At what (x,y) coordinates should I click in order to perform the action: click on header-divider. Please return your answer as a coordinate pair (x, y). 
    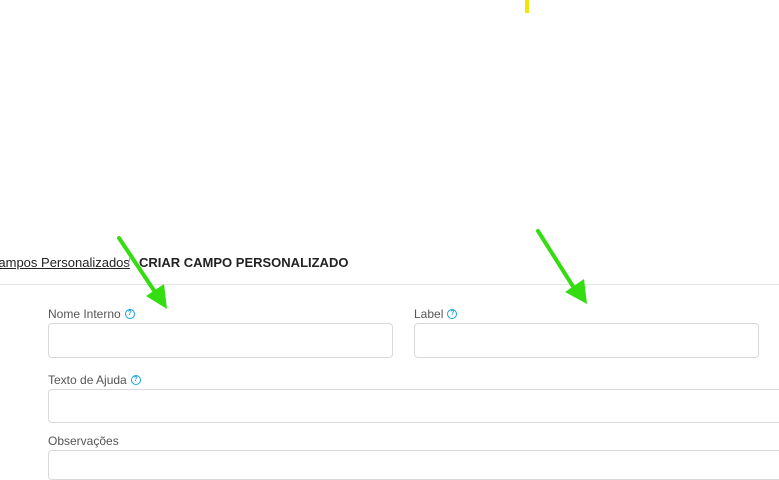
    Looking at the image, I should click on (389, 284).